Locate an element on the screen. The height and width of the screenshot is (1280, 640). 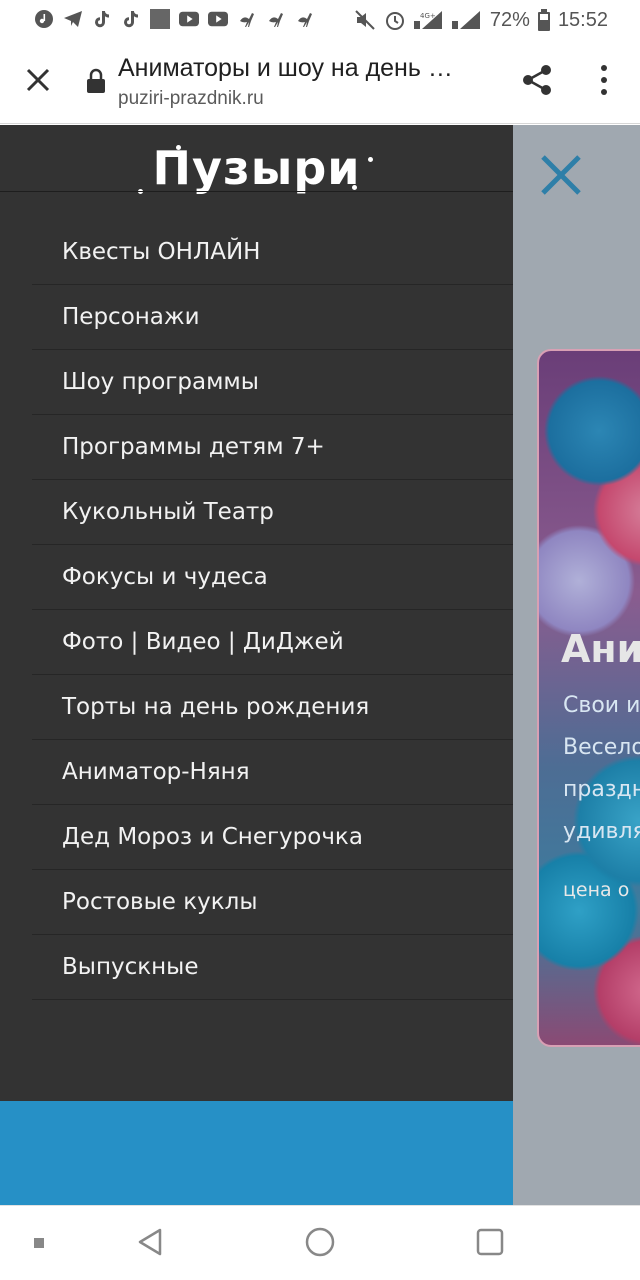
page-url: puziri-prazdnik.ru is located at coordinates (191, 99).